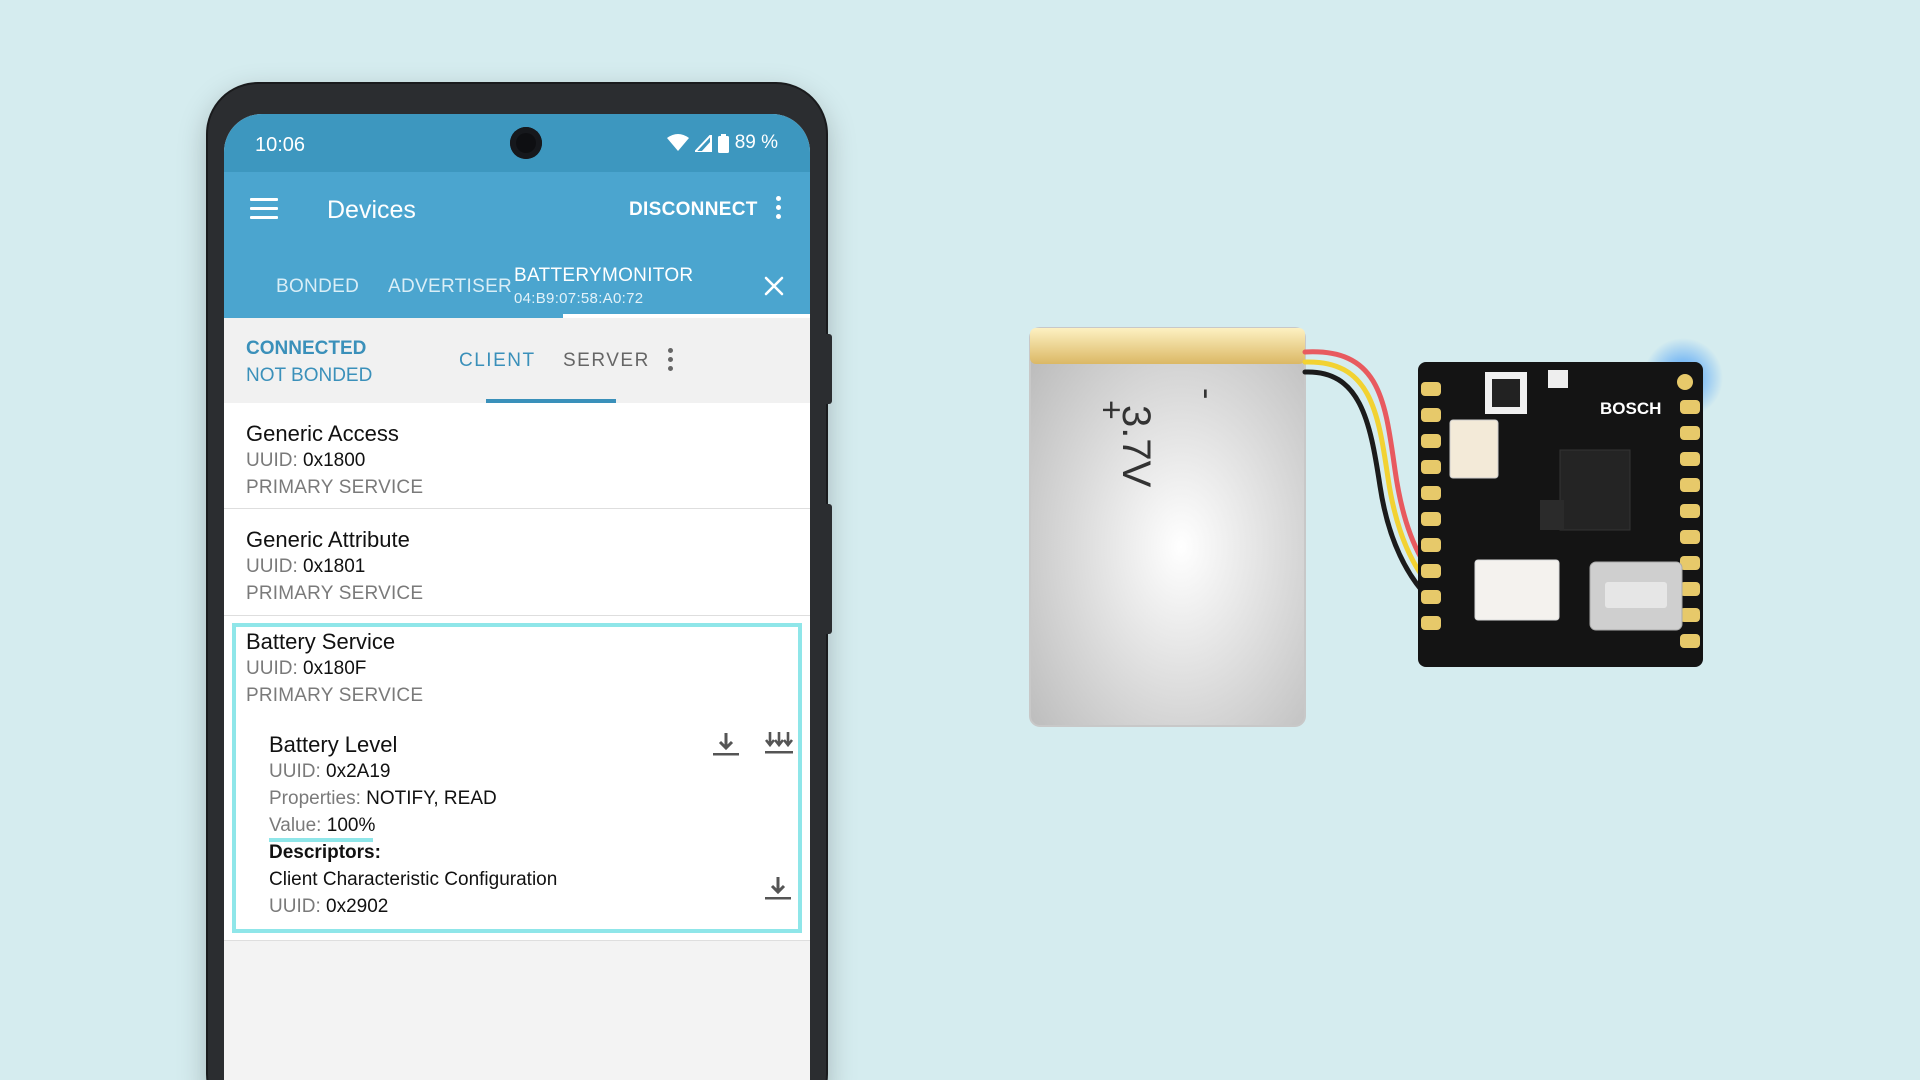 The image size is (1920, 1080). I want to click on descriptor-uuid: UUID: 0x2902, so click(329, 906).